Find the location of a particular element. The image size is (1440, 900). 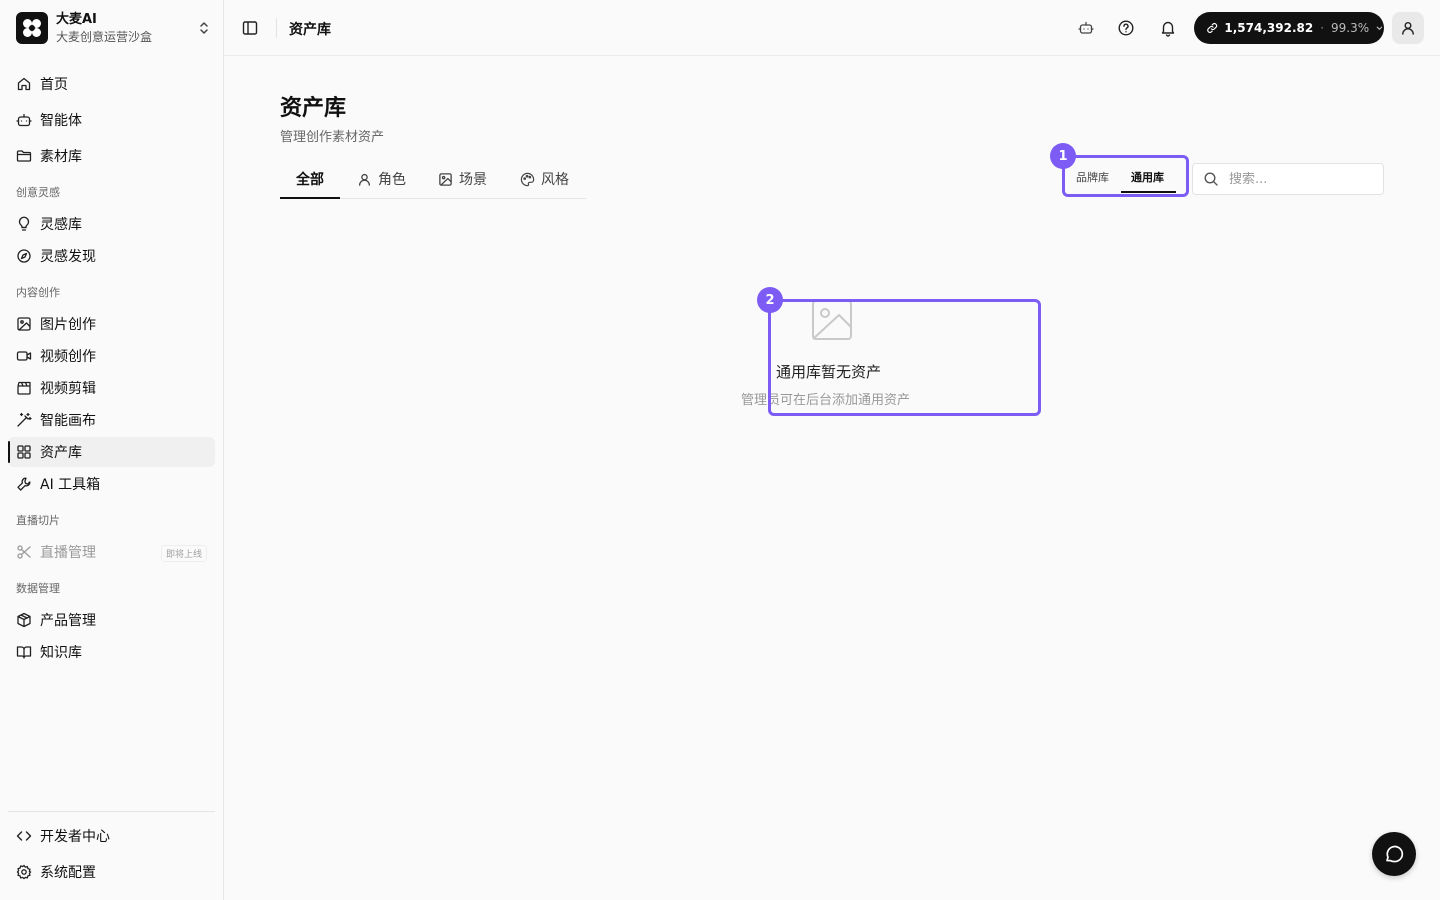

topbar-separator is located at coordinates (276, 28).